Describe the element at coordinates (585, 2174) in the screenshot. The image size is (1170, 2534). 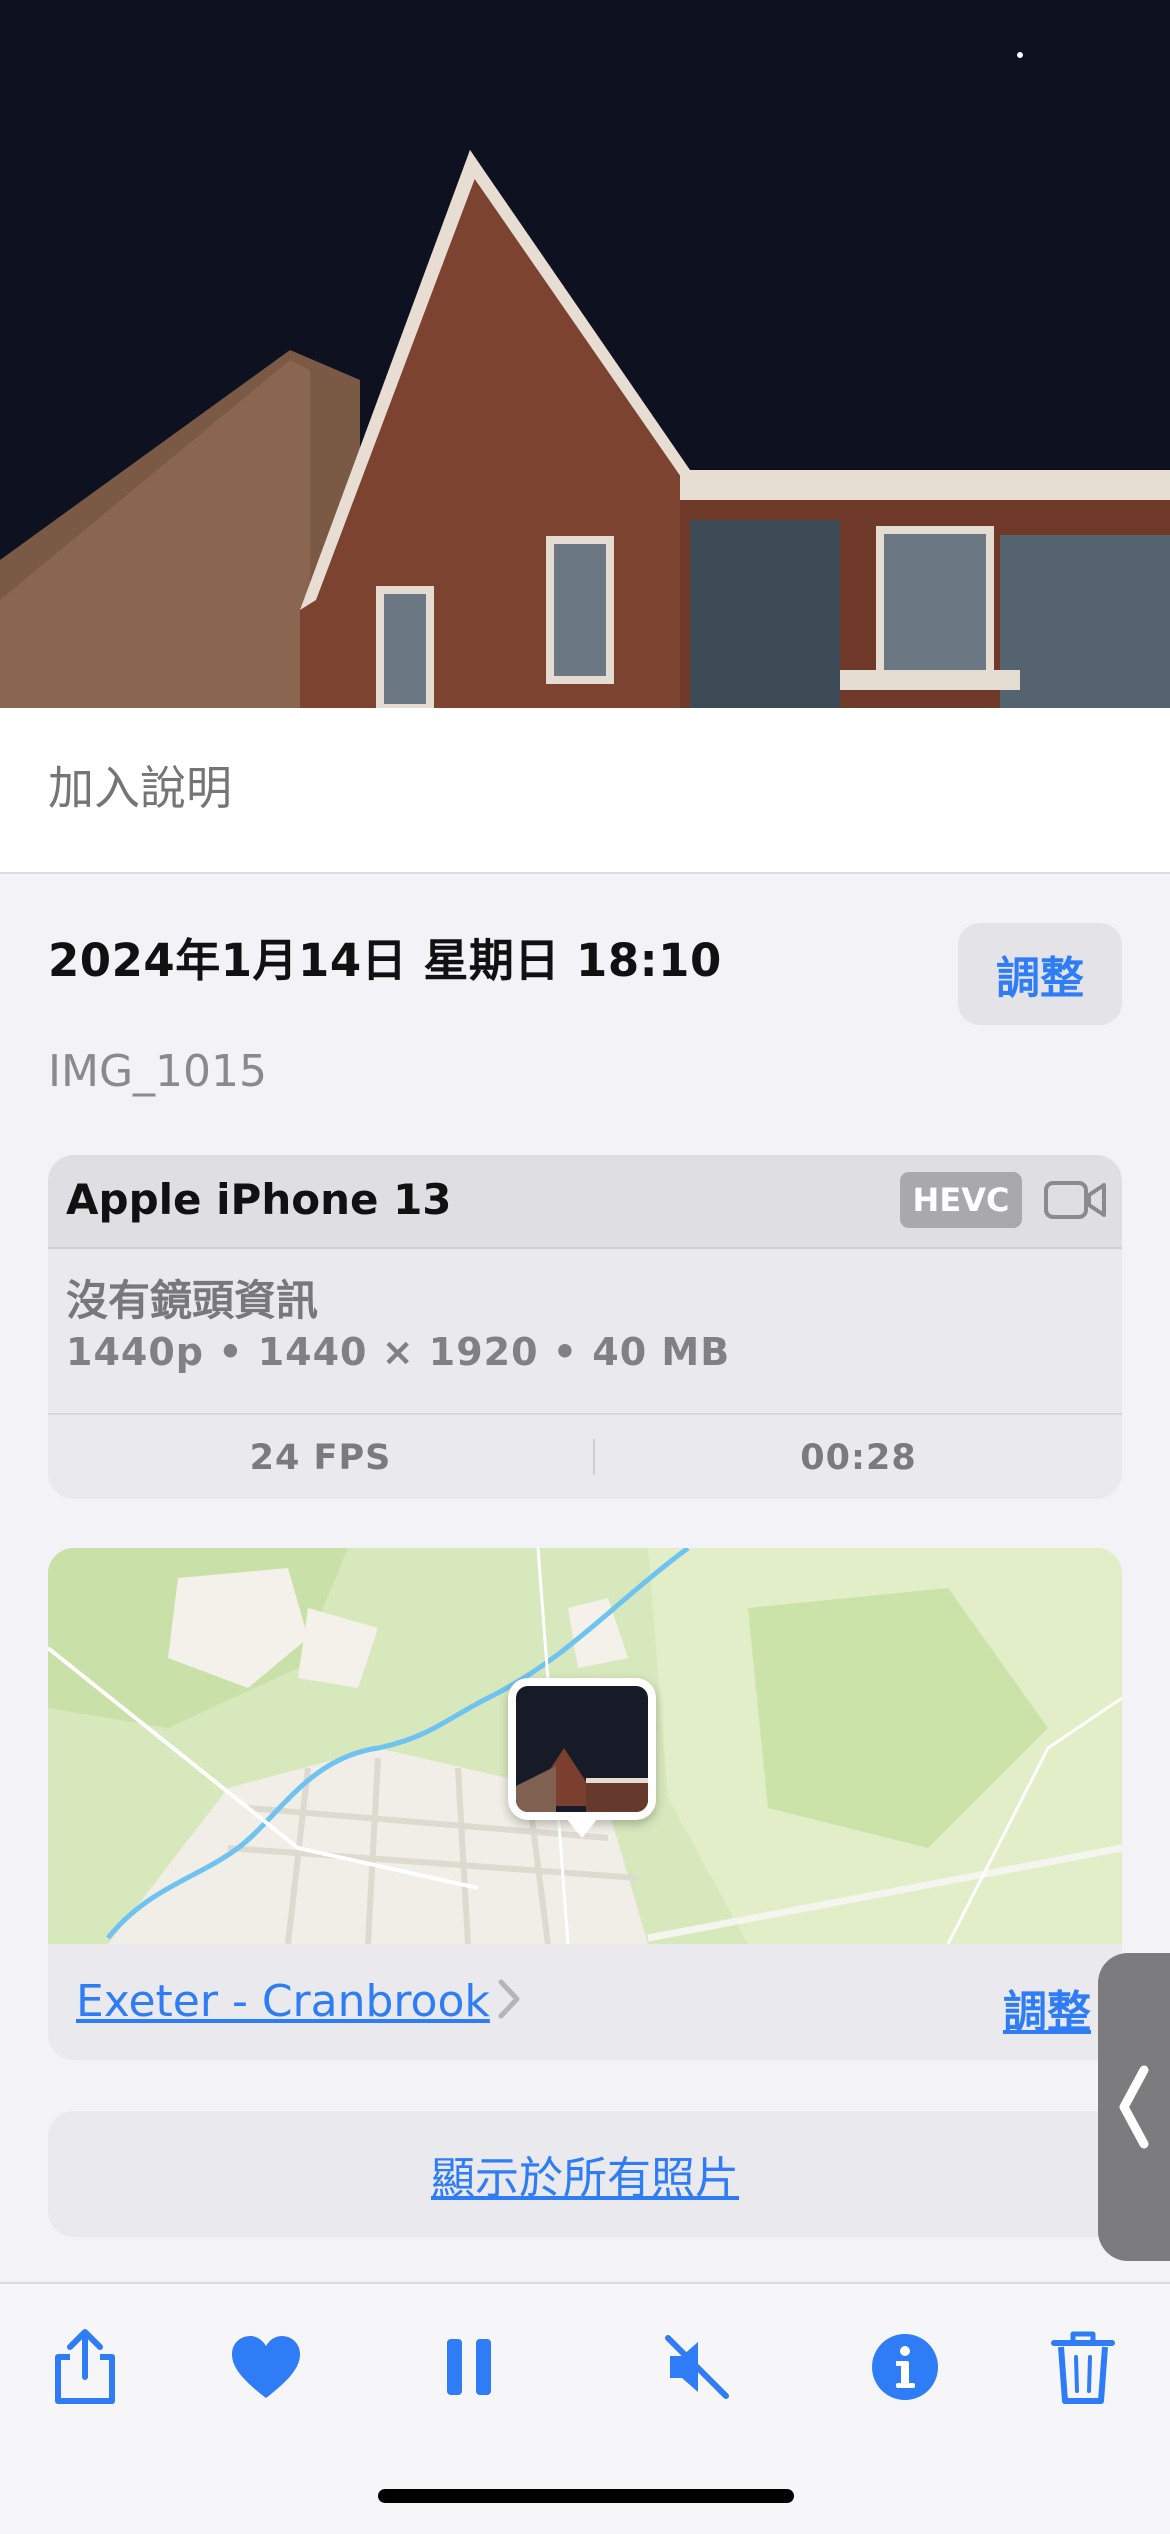
I see `show-in-all-photos-button: 顯示於所有照片` at that location.